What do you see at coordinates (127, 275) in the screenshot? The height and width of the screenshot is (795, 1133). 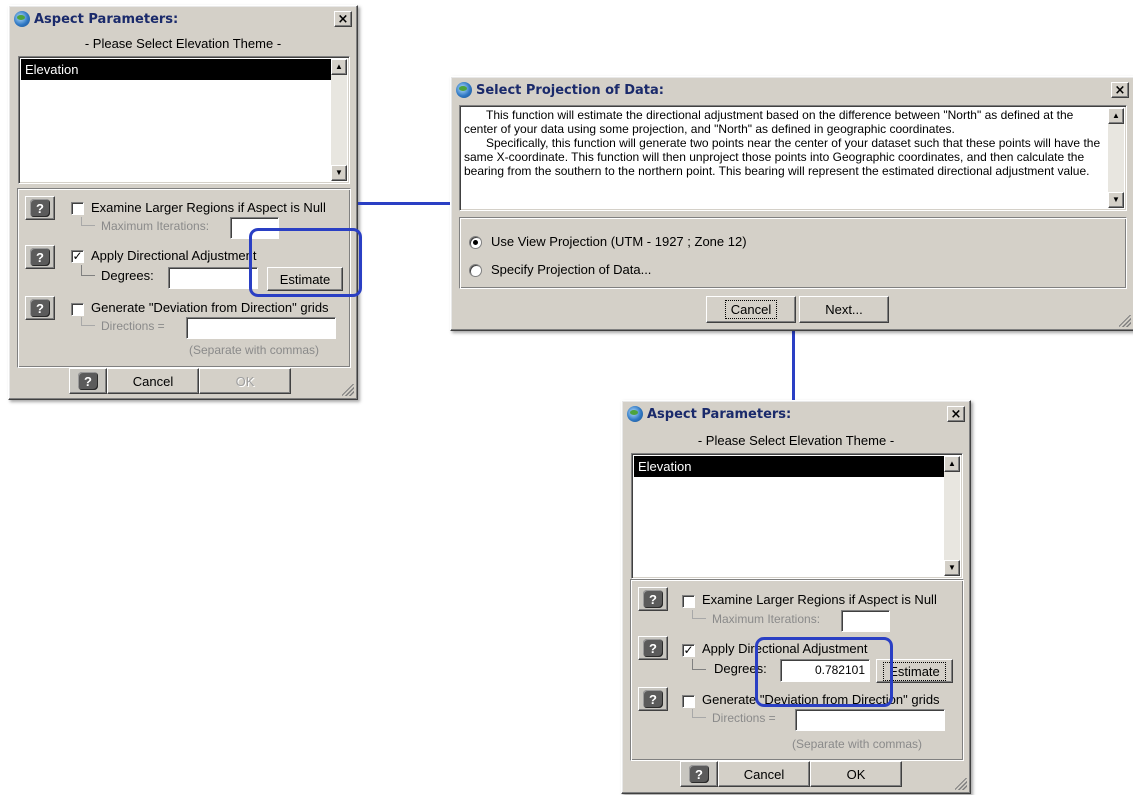 I see `degrees-label: Degrees:` at bounding box center [127, 275].